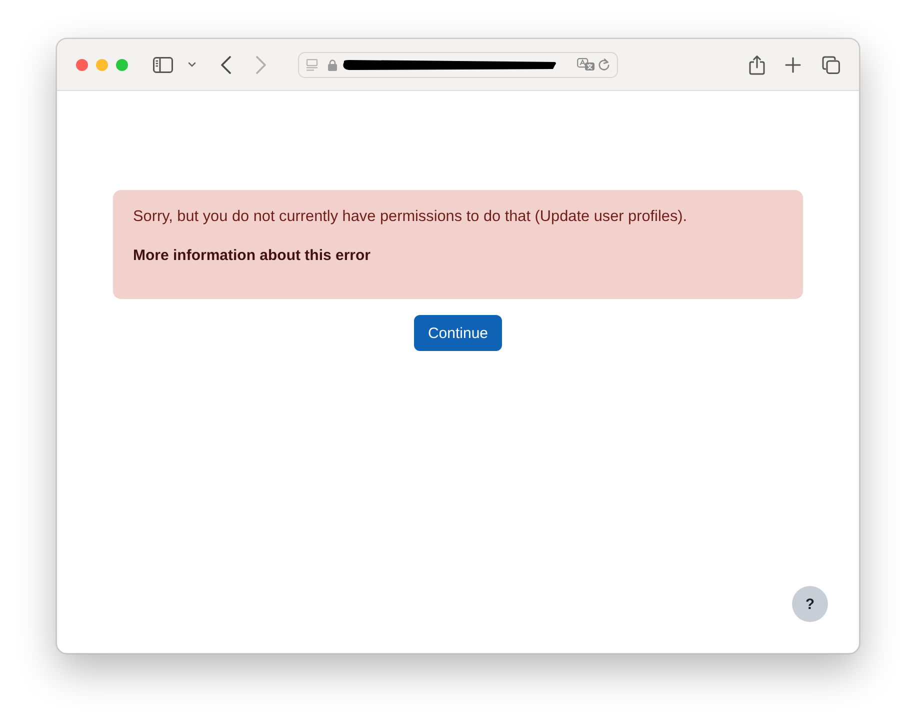 The width and height of the screenshot is (916, 728). What do you see at coordinates (831, 65) in the screenshot?
I see `tab-overview-icon` at bounding box center [831, 65].